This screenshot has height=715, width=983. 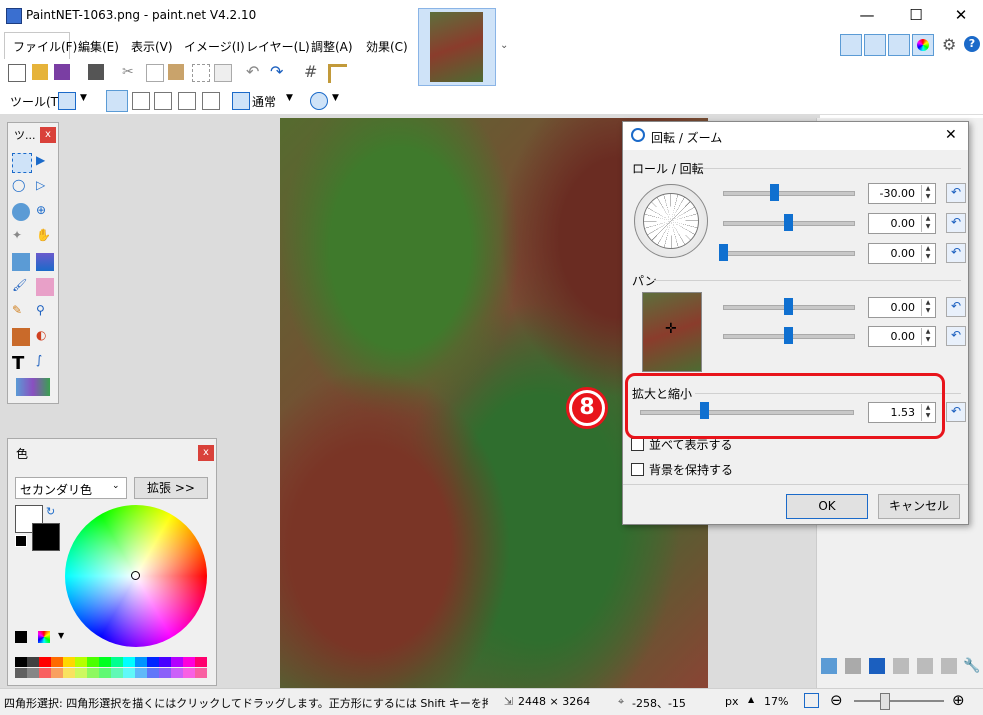 What do you see at coordinates (960, 16) in the screenshot?
I see `close-button: ✕` at bounding box center [960, 16].